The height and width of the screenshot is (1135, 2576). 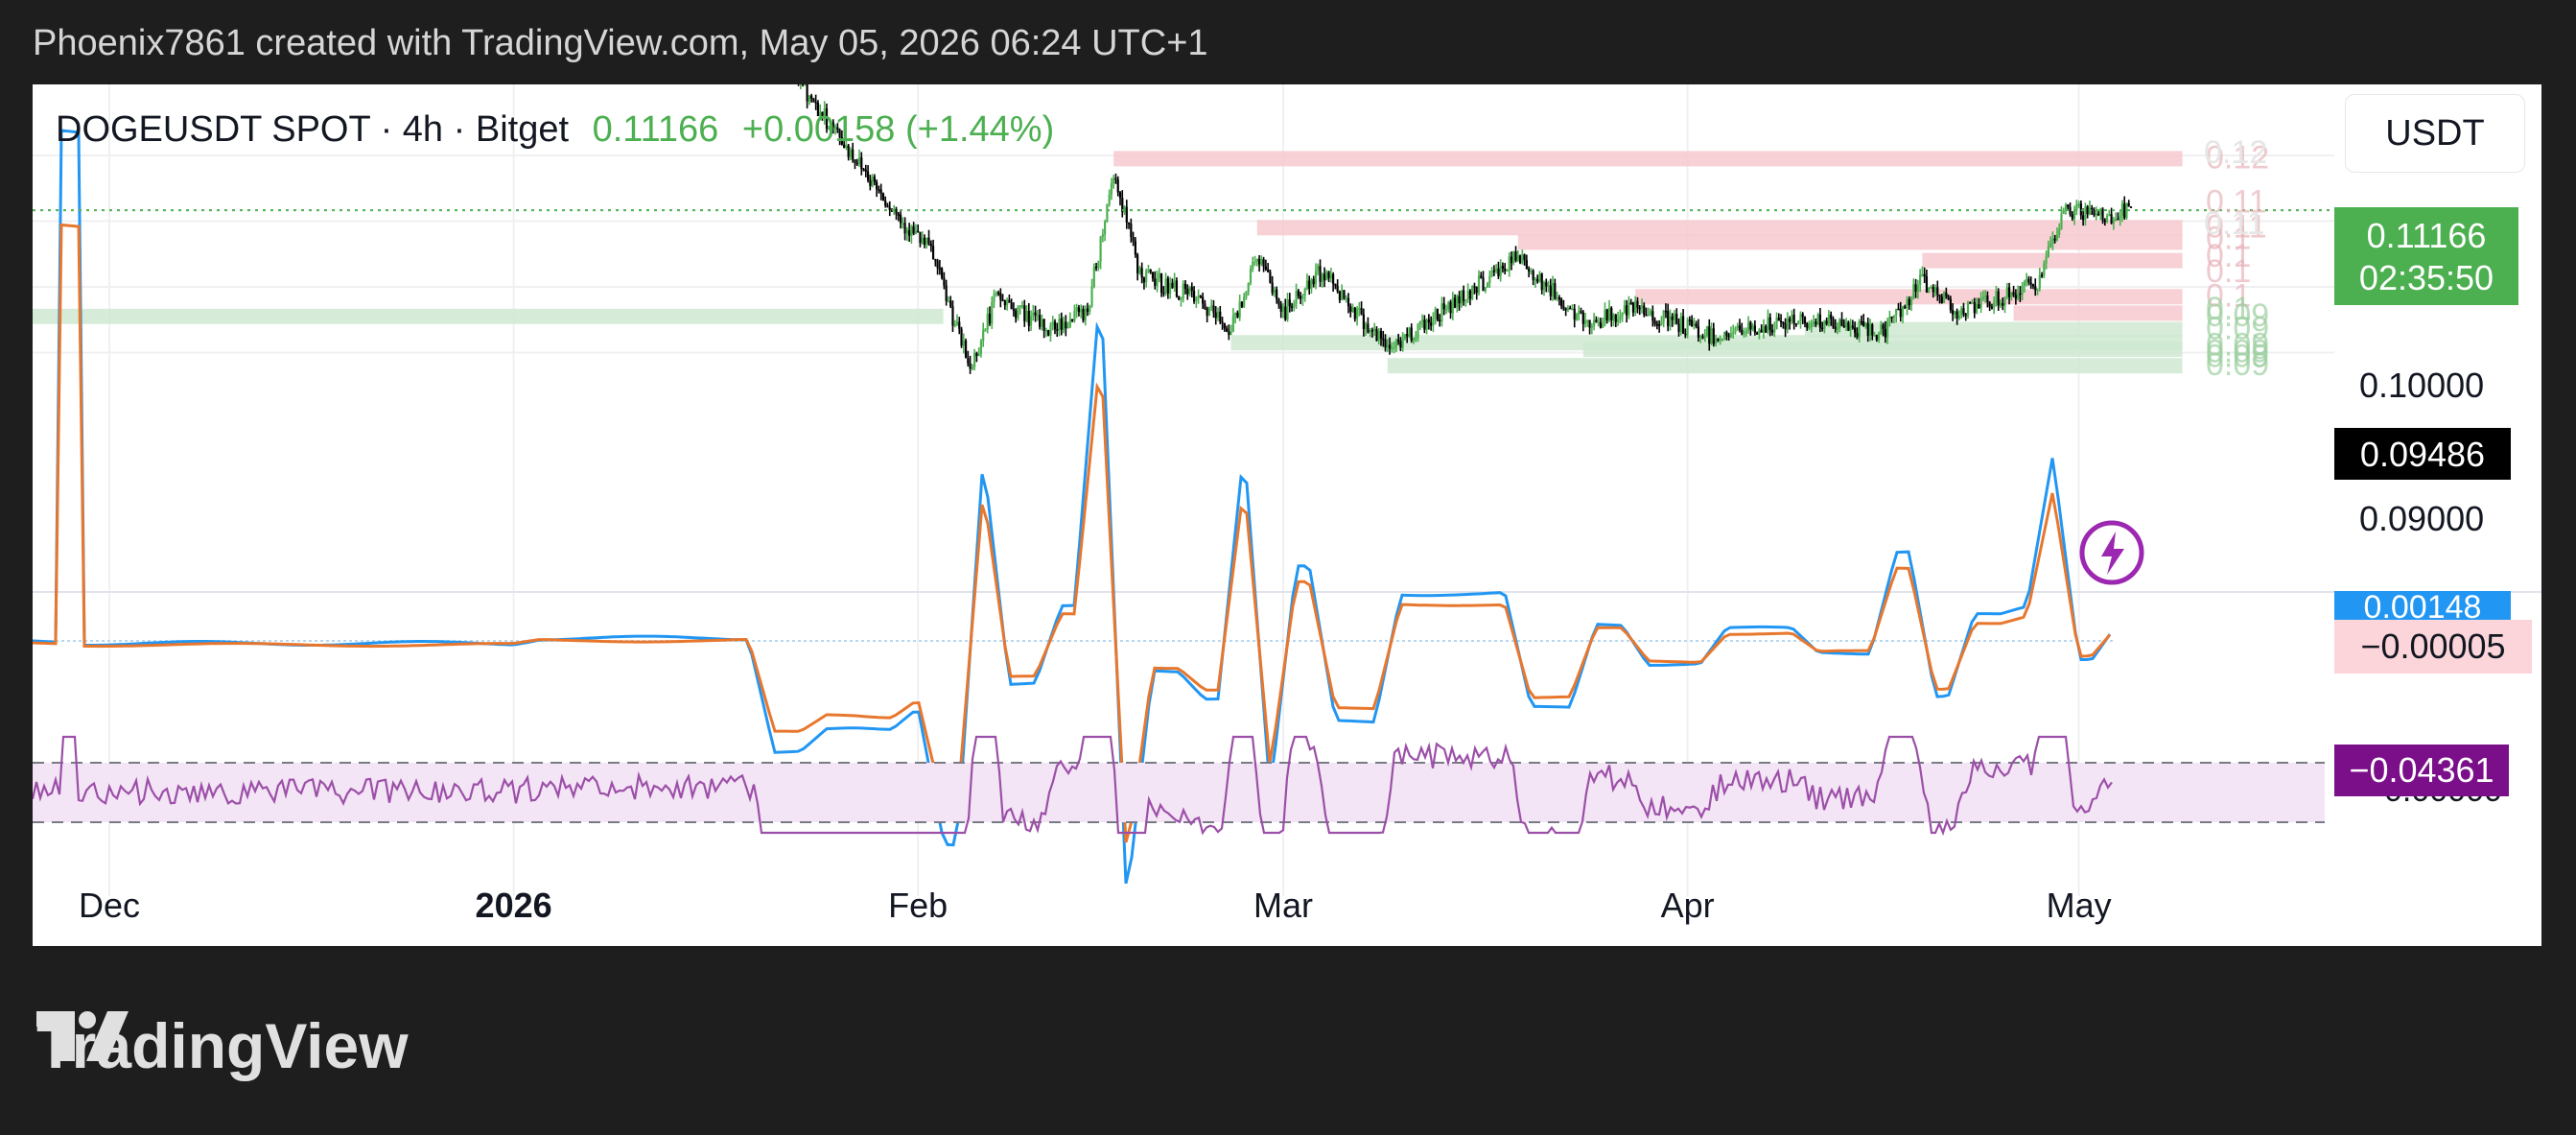 I want to click on time-axis-label: 2026, so click(x=514, y=905).